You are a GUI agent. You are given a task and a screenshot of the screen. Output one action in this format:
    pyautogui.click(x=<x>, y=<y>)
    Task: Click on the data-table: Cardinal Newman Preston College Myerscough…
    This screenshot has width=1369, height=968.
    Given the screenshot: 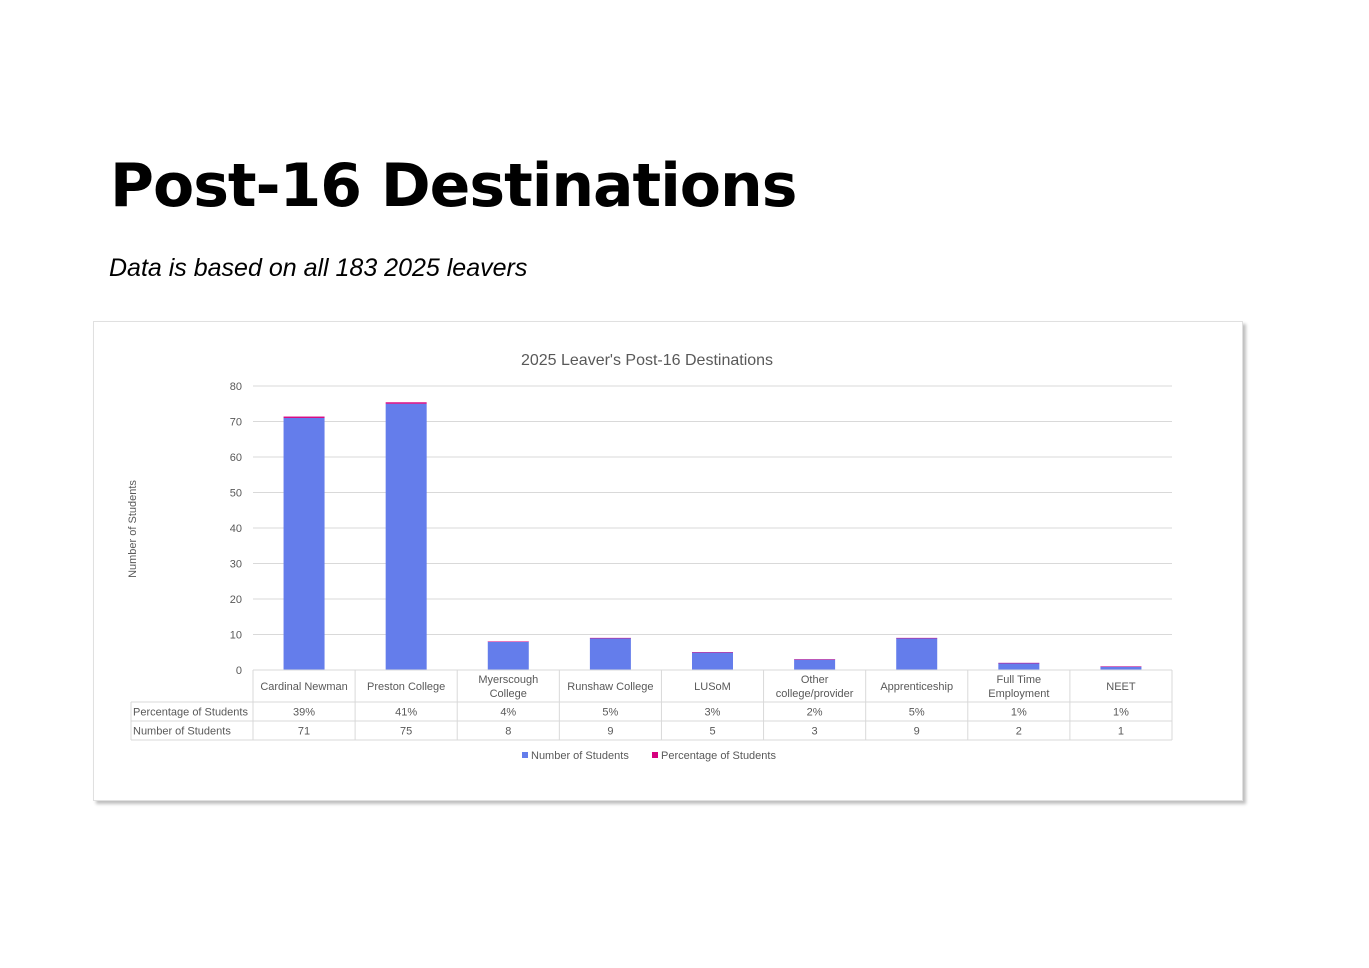 What is the action you would take?
    pyautogui.click(x=651, y=705)
    